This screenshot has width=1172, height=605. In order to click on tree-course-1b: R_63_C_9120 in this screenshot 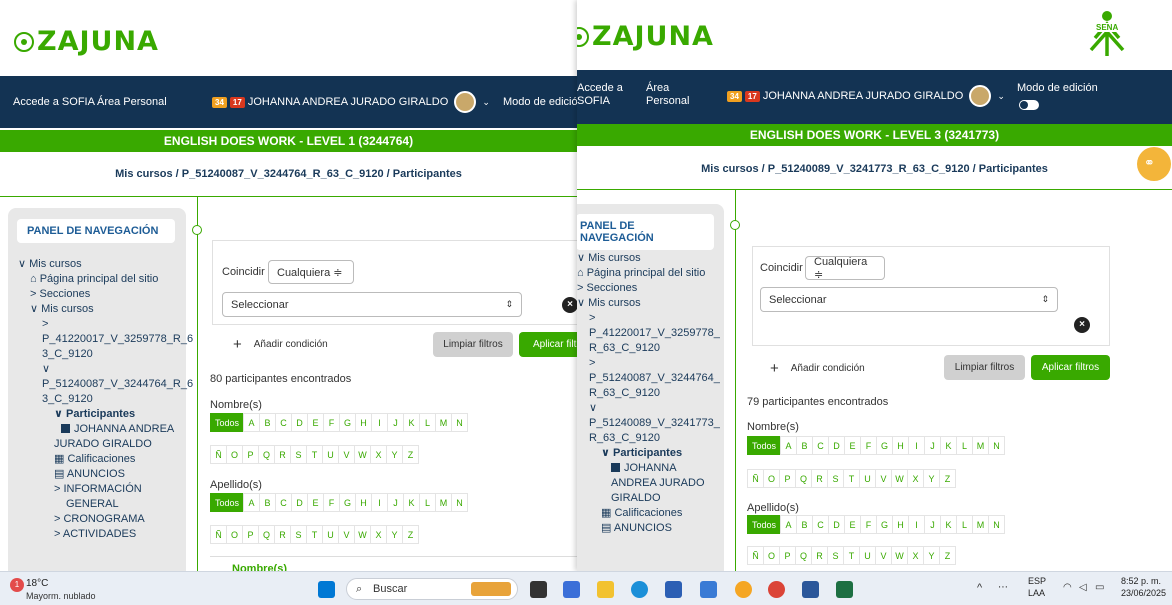, I will do `click(650, 348)`.